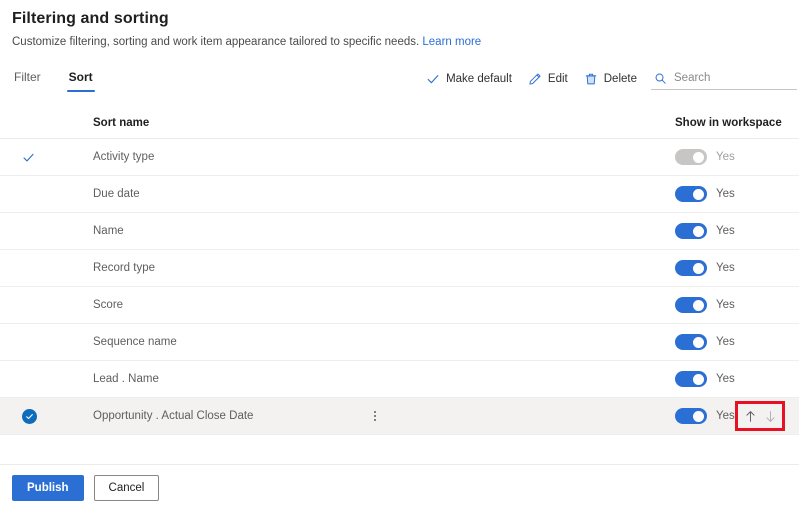 The height and width of the screenshot is (511, 799). Describe the element at coordinates (173, 416) in the screenshot. I see `row-sort-name: Opportunity . Actual Close Date` at that location.